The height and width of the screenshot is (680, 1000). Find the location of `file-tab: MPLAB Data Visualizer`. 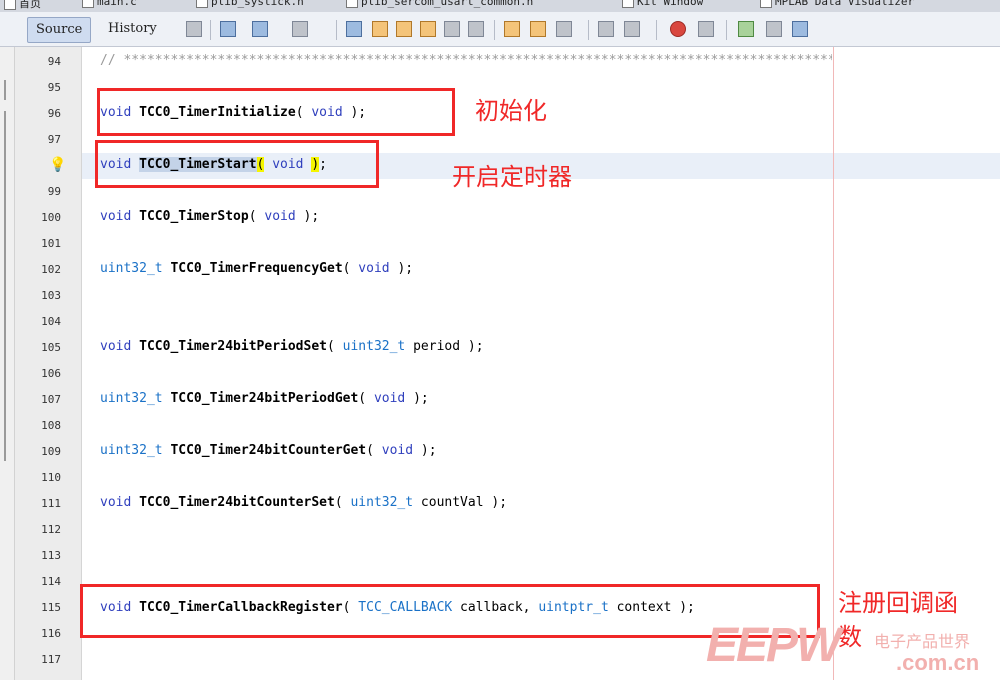

file-tab: MPLAB Data Visualizer is located at coordinates (837, 5).